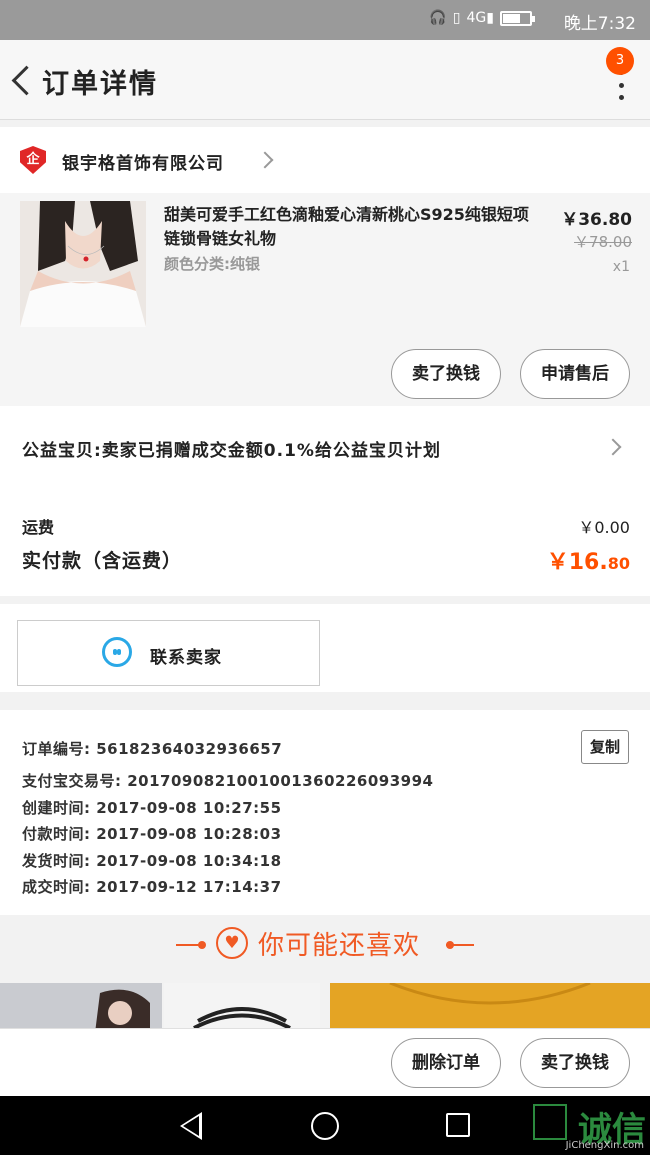 The image size is (650, 1155). I want to click on nav-home-icon, so click(325, 1126).